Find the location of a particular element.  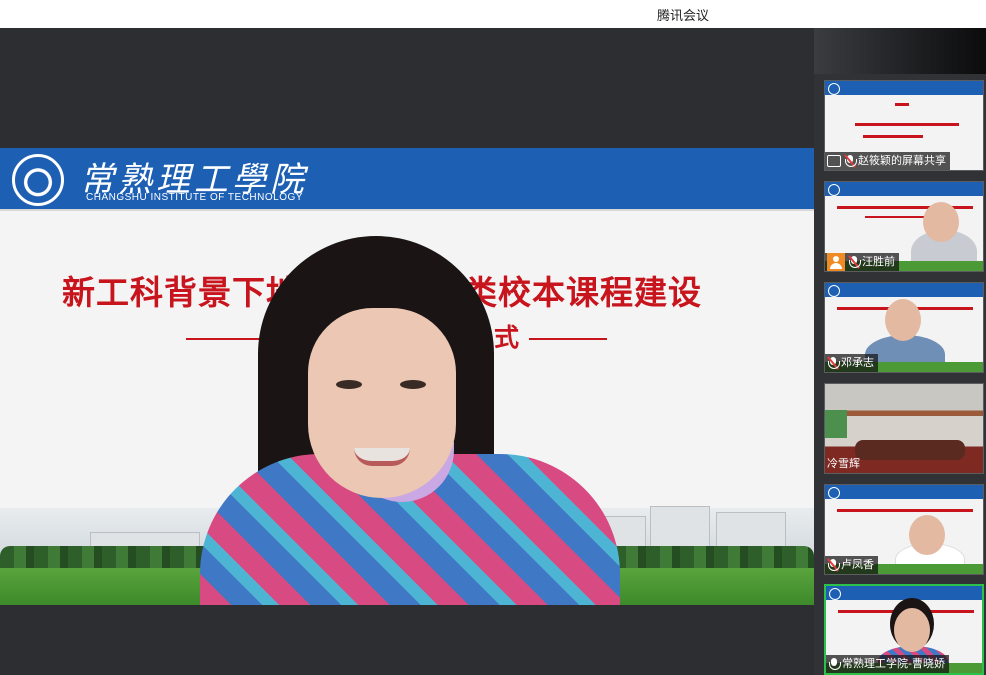

participant-name: 冷雪辉 is located at coordinates (843, 463).